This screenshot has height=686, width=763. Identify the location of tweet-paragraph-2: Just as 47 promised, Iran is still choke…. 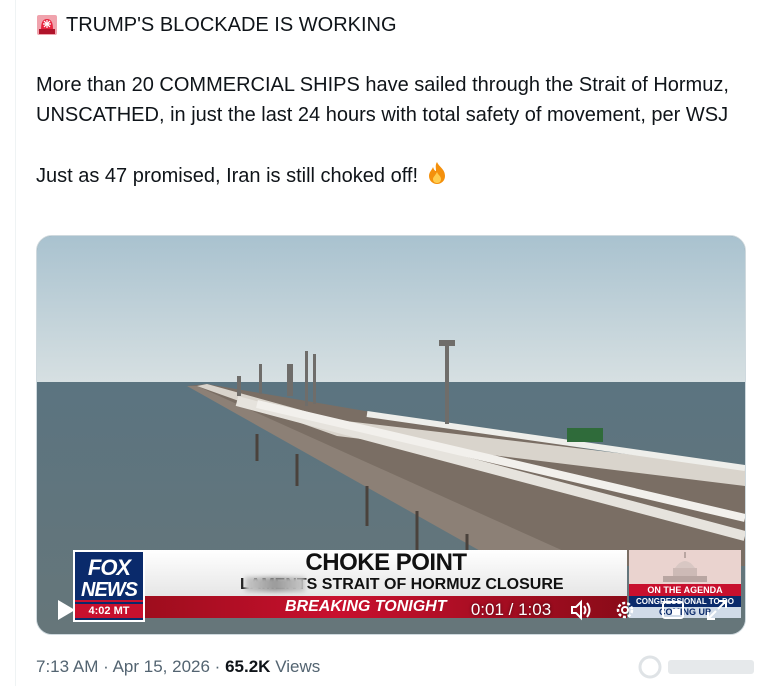
(227, 176).